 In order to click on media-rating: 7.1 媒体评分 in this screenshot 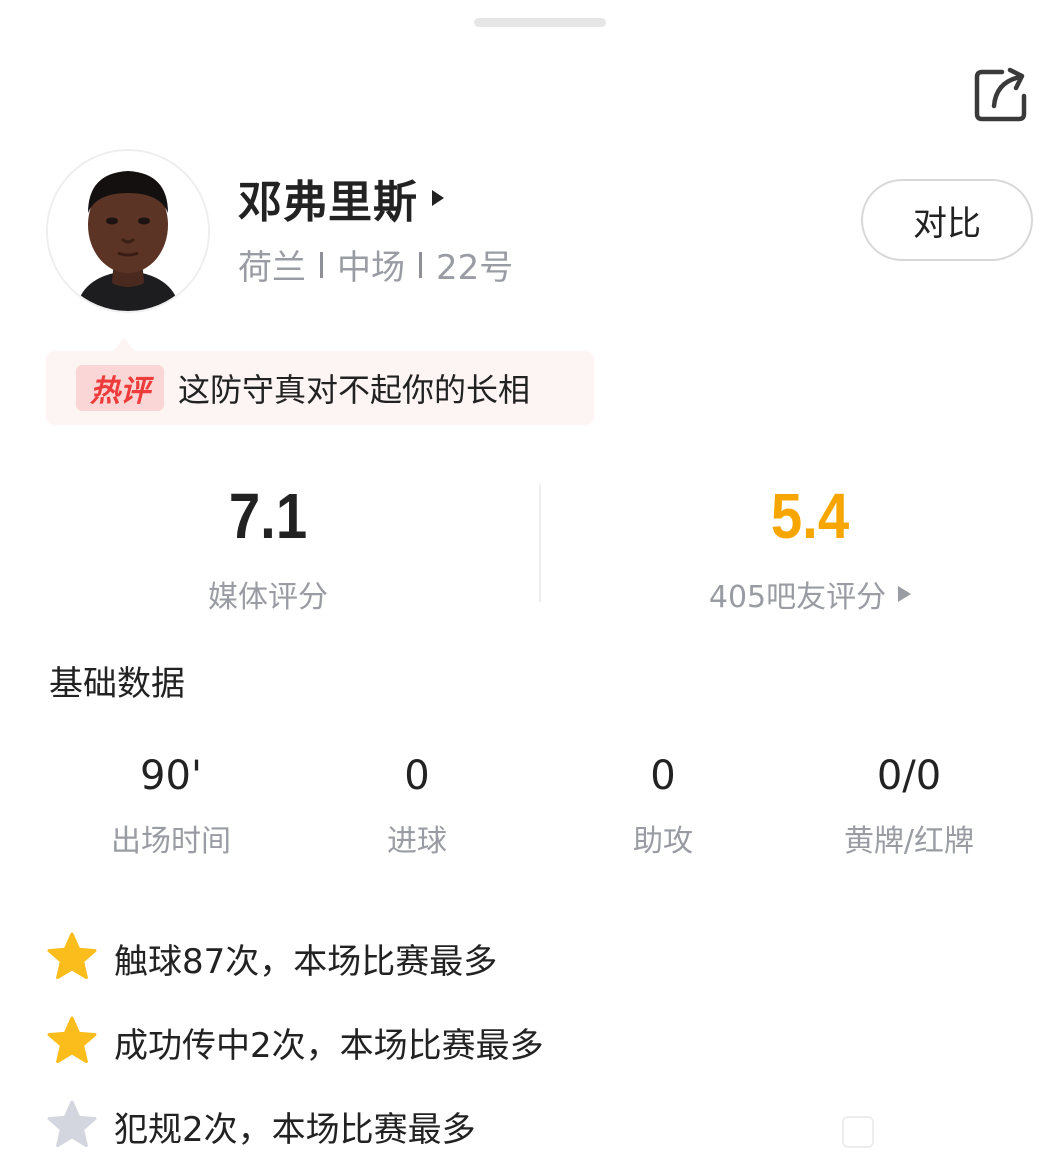, I will do `click(268, 546)`.